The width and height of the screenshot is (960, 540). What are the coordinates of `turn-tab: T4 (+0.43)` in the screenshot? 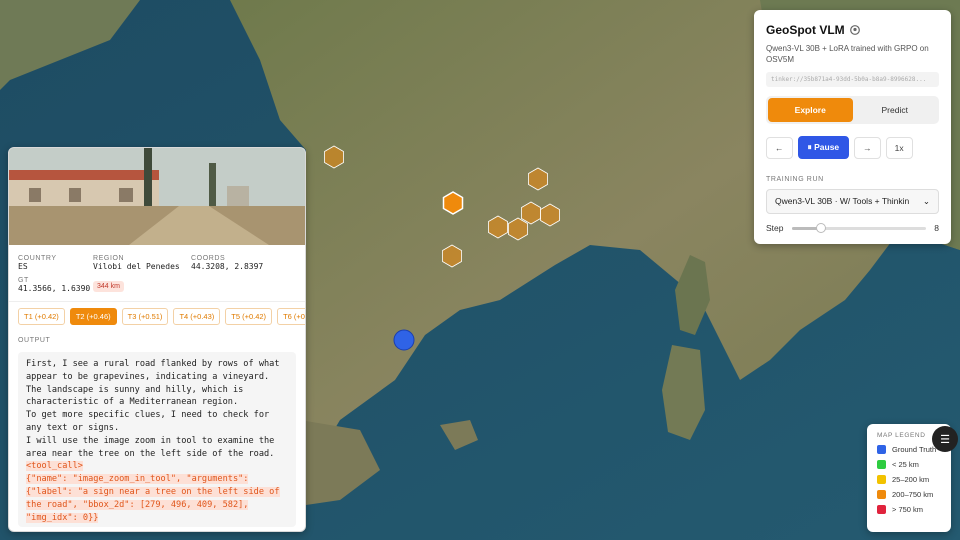 It's located at (197, 316).